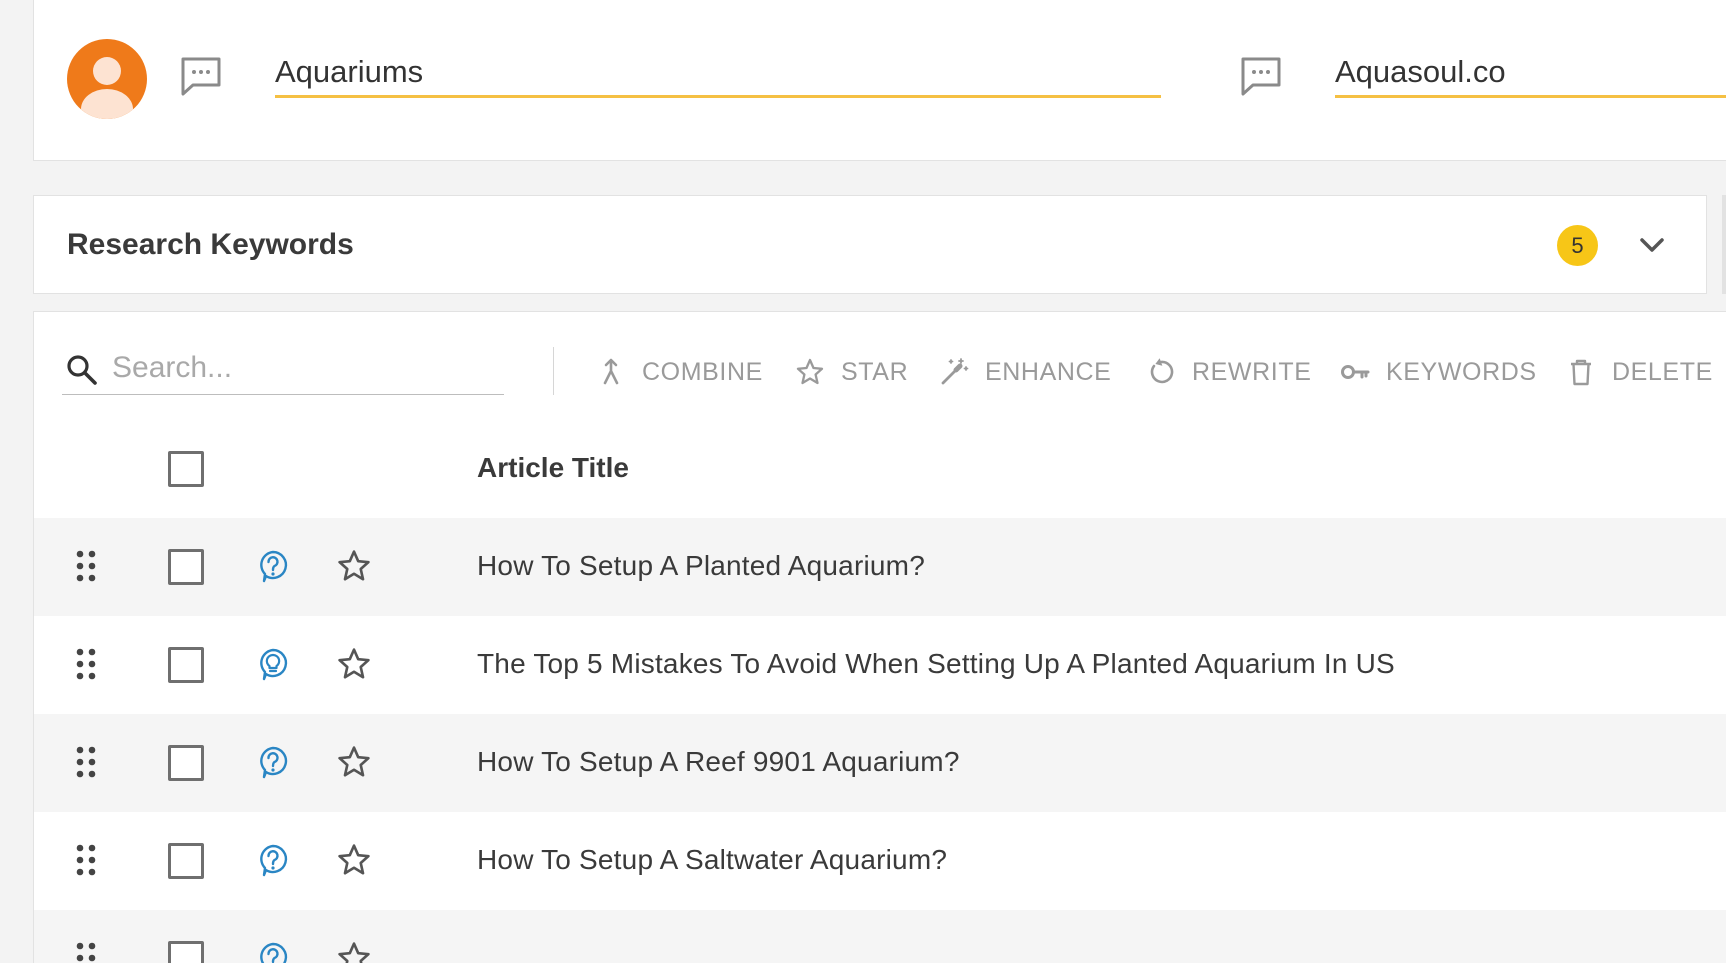 The height and width of the screenshot is (963, 1726). I want to click on refresh-icon, so click(1162, 371).